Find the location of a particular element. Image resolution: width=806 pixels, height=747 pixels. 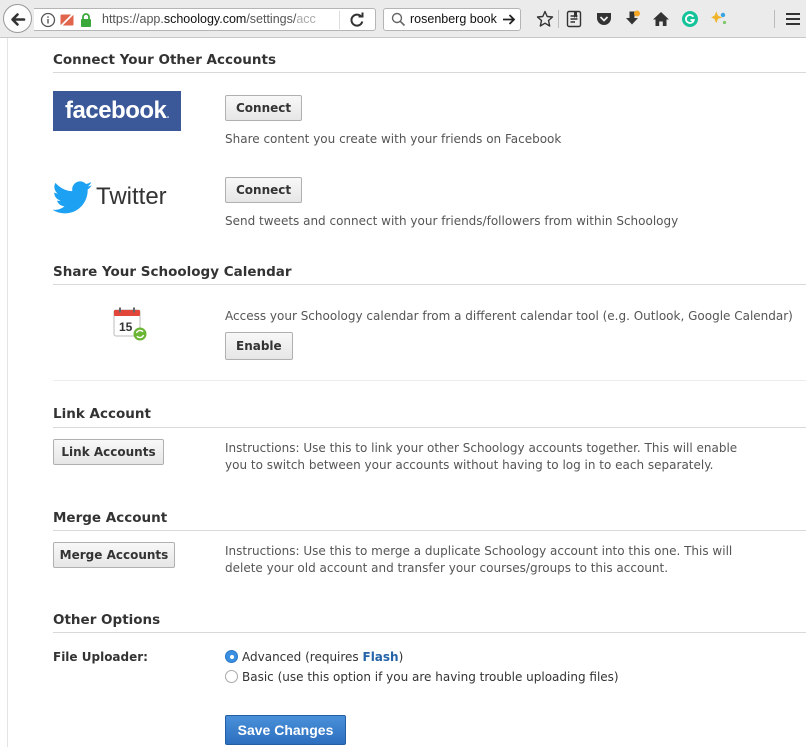

other-options-title: Other Options is located at coordinates (107, 620).